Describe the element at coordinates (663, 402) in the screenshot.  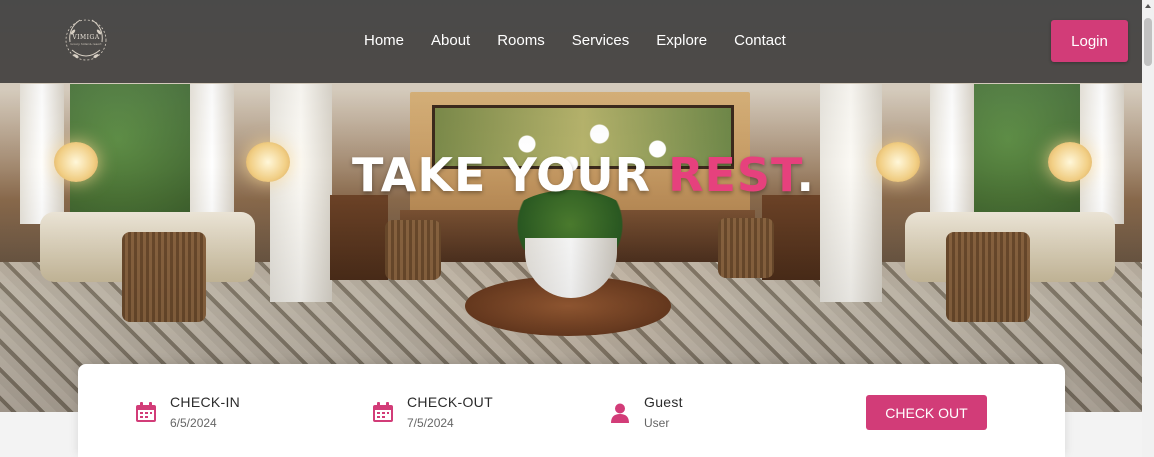
I see `guest-label: Guest` at that location.